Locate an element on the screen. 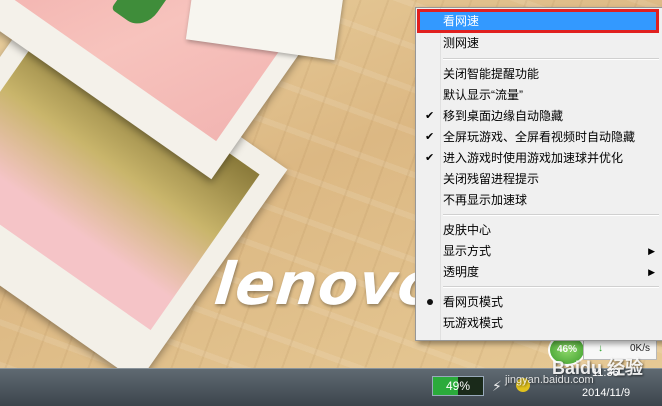 The height and width of the screenshot is (406, 662). clock-time: 11:36 is located at coordinates (605, 373).